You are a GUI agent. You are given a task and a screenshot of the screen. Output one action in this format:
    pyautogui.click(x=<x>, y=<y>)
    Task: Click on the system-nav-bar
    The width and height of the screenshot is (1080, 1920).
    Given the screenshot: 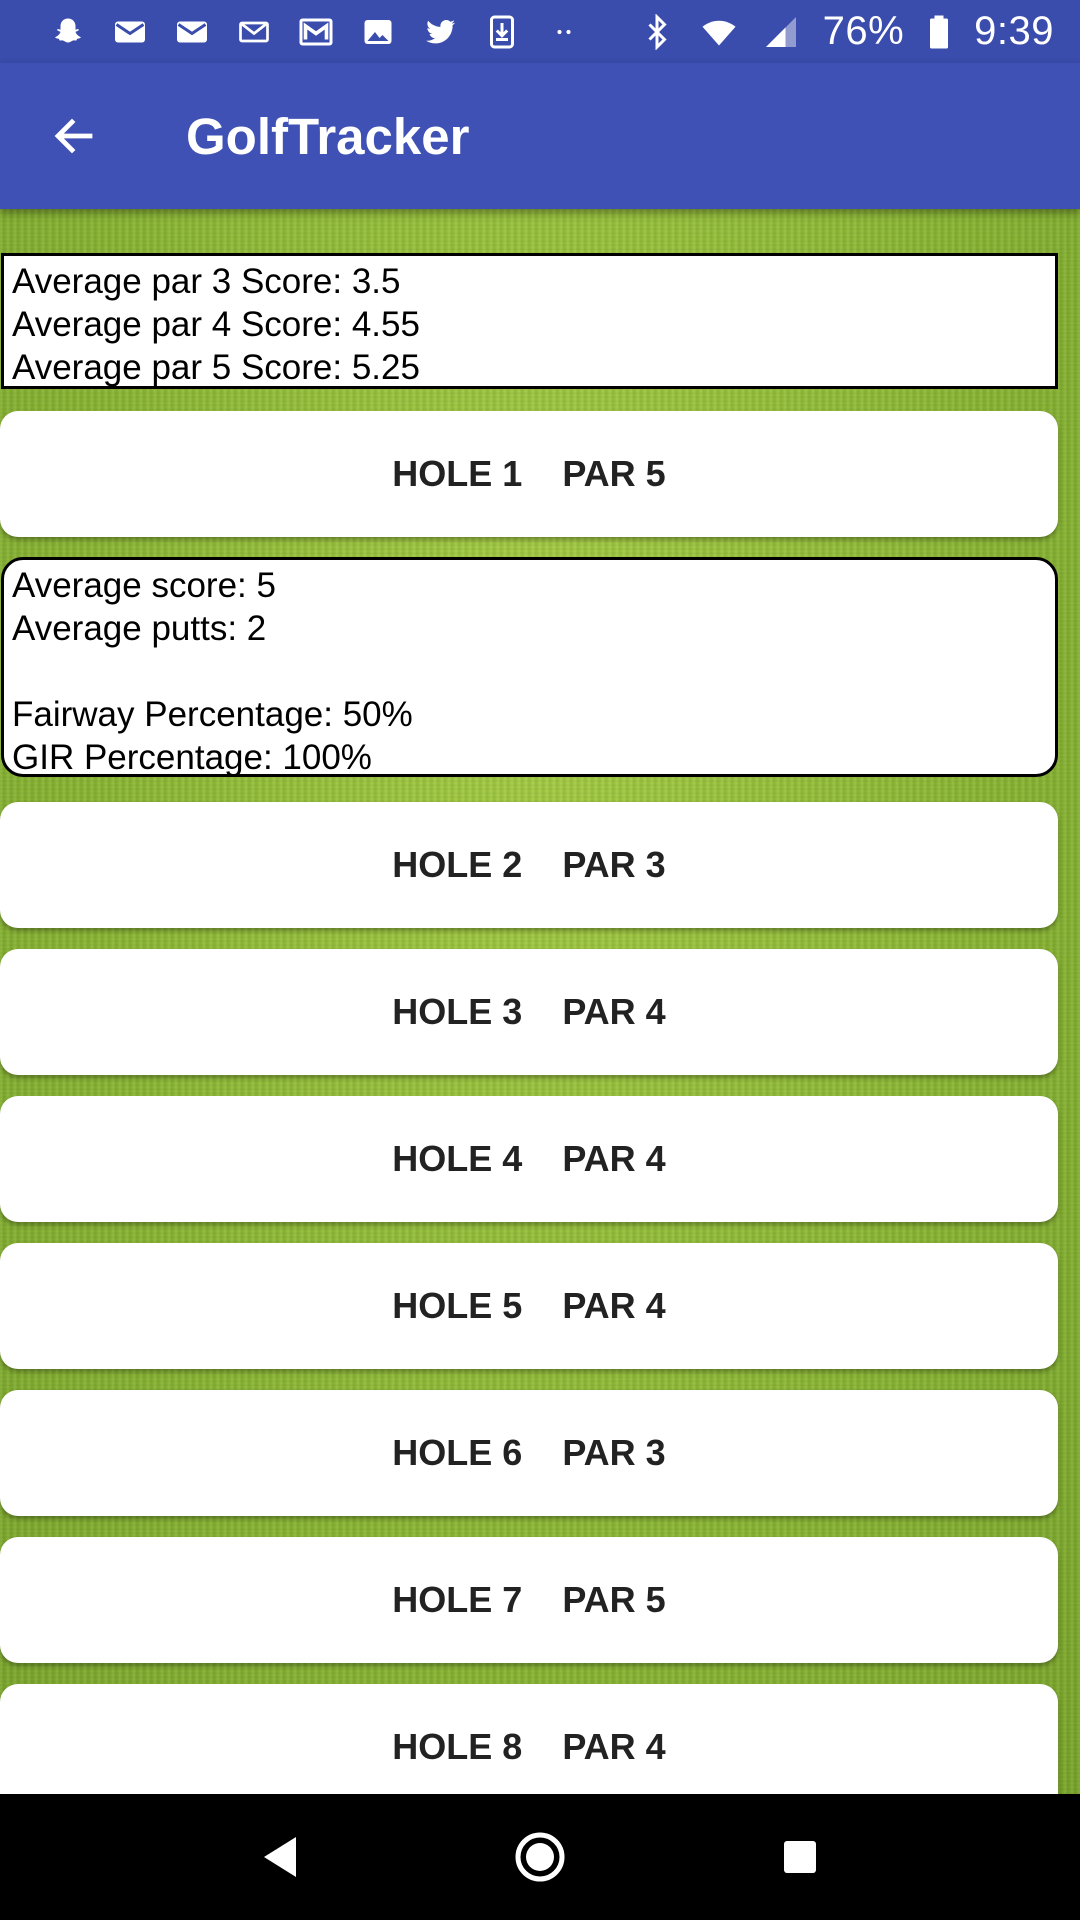 What is the action you would take?
    pyautogui.click(x=540, y=1857)
    